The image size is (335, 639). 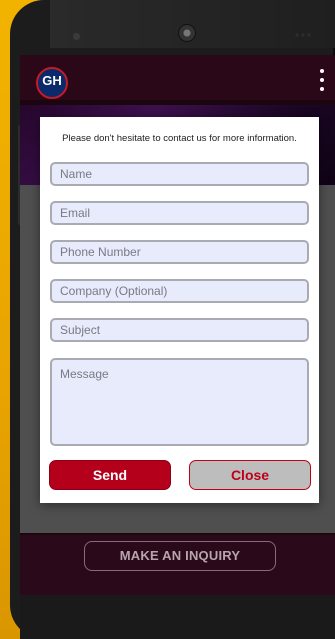 What do you see at coordinates (179, 330) in the screenshot?
I see `subject-field: Subject` at bounding box center [179, 330].